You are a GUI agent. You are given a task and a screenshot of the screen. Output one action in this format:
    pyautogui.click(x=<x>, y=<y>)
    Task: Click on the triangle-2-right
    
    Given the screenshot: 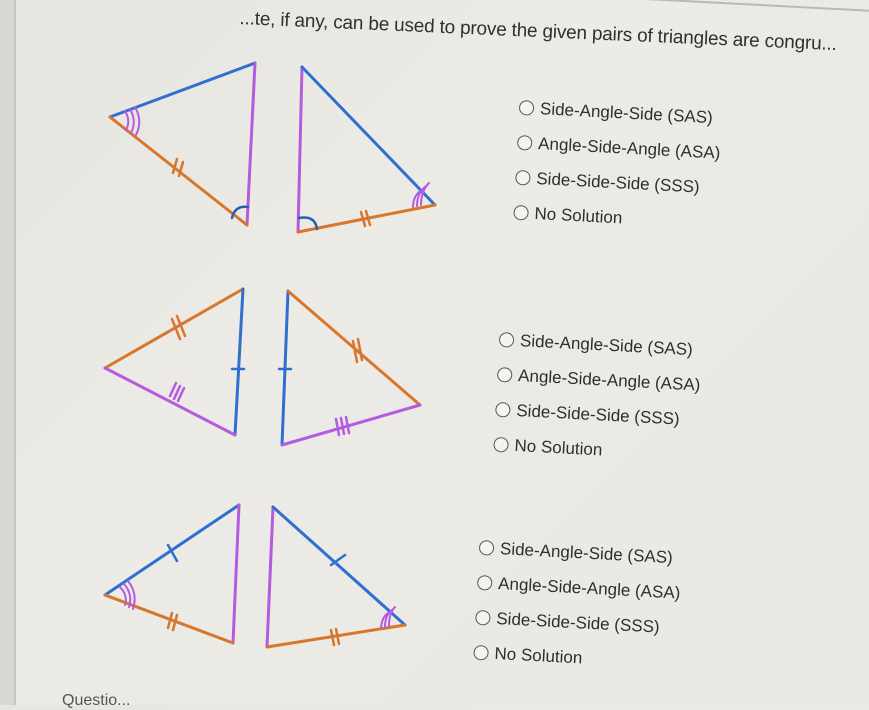 What is the action you would take?
    pyautogui.click(x=349, y=368)
    